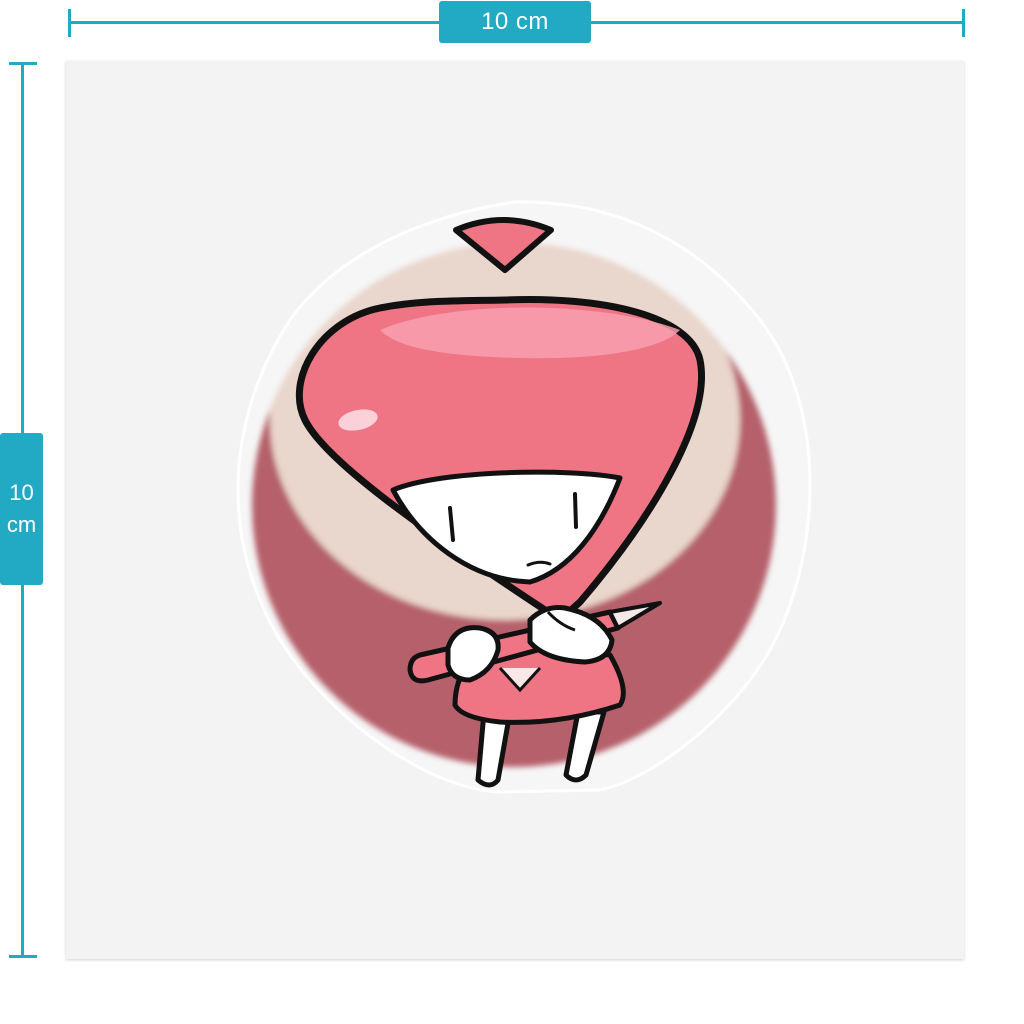 The width and height of the screenshot is (1024, 1024). What do you see at coordinates (23, 63) in the screenshot?
I see `height-dimension-tick-top` at bounding box center [23, 63].